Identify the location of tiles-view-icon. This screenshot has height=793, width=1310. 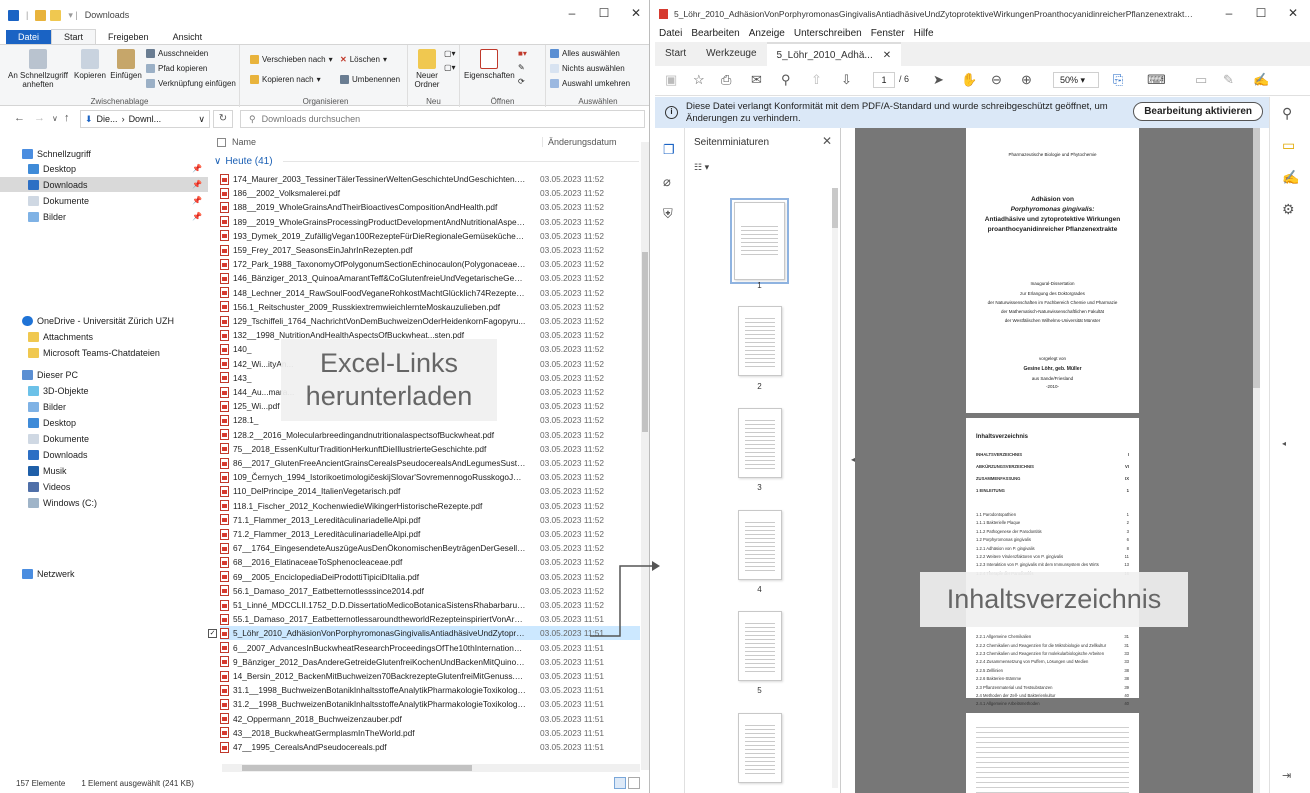
(634, 783).